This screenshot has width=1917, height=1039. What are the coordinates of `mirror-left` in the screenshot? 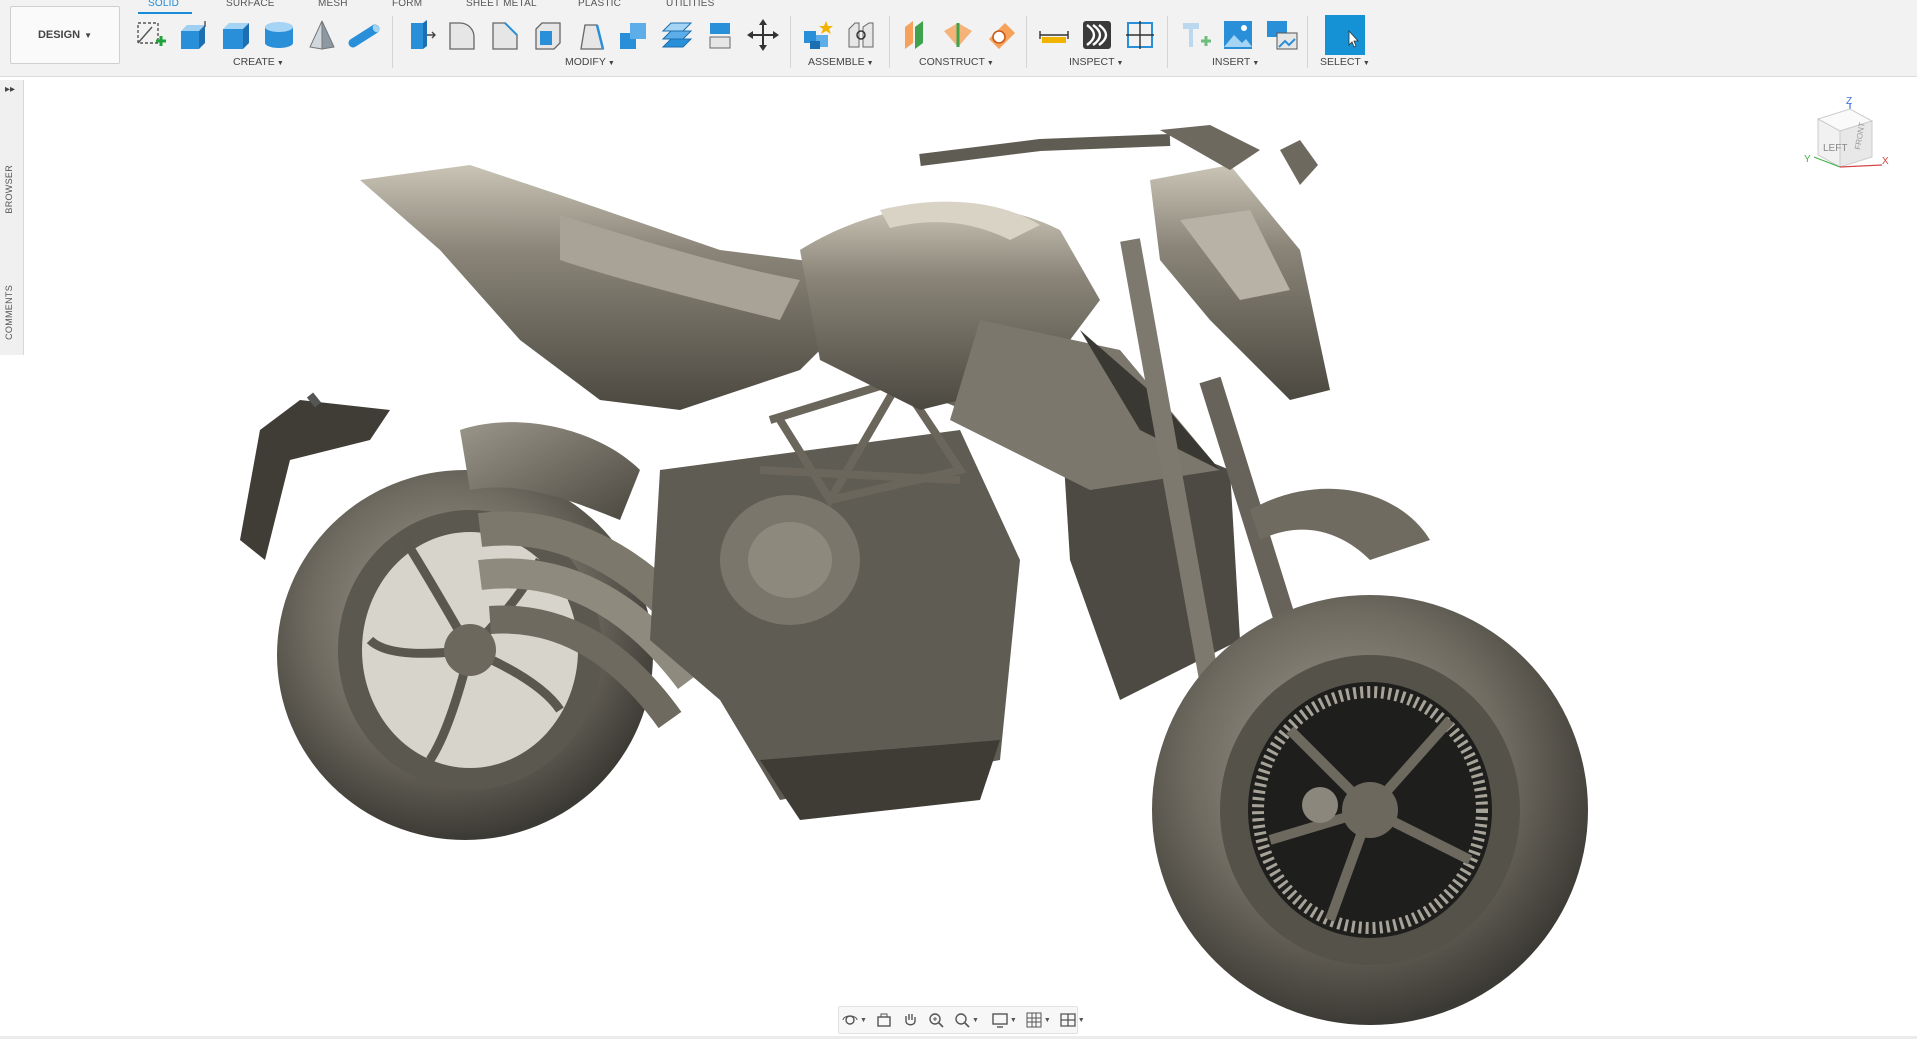 It's located at (1299, 162).